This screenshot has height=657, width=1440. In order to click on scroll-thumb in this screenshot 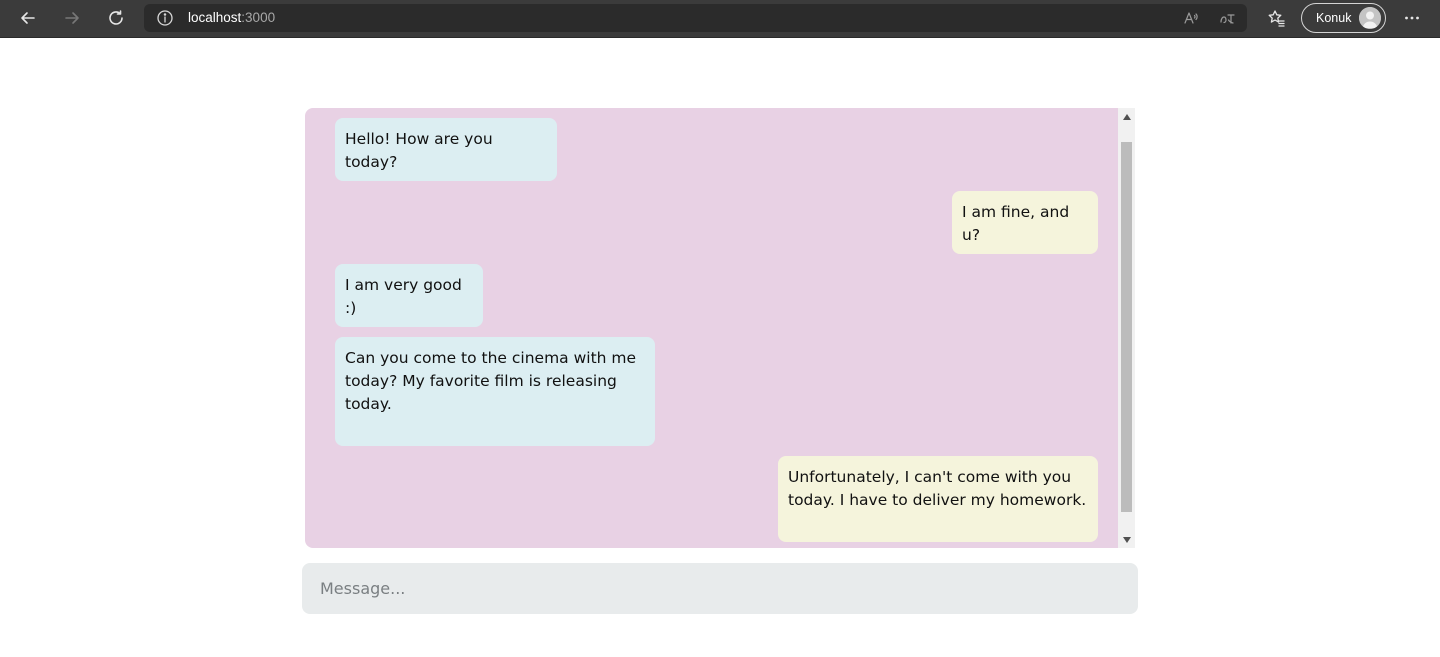, I will do `click(1126, 327)`.